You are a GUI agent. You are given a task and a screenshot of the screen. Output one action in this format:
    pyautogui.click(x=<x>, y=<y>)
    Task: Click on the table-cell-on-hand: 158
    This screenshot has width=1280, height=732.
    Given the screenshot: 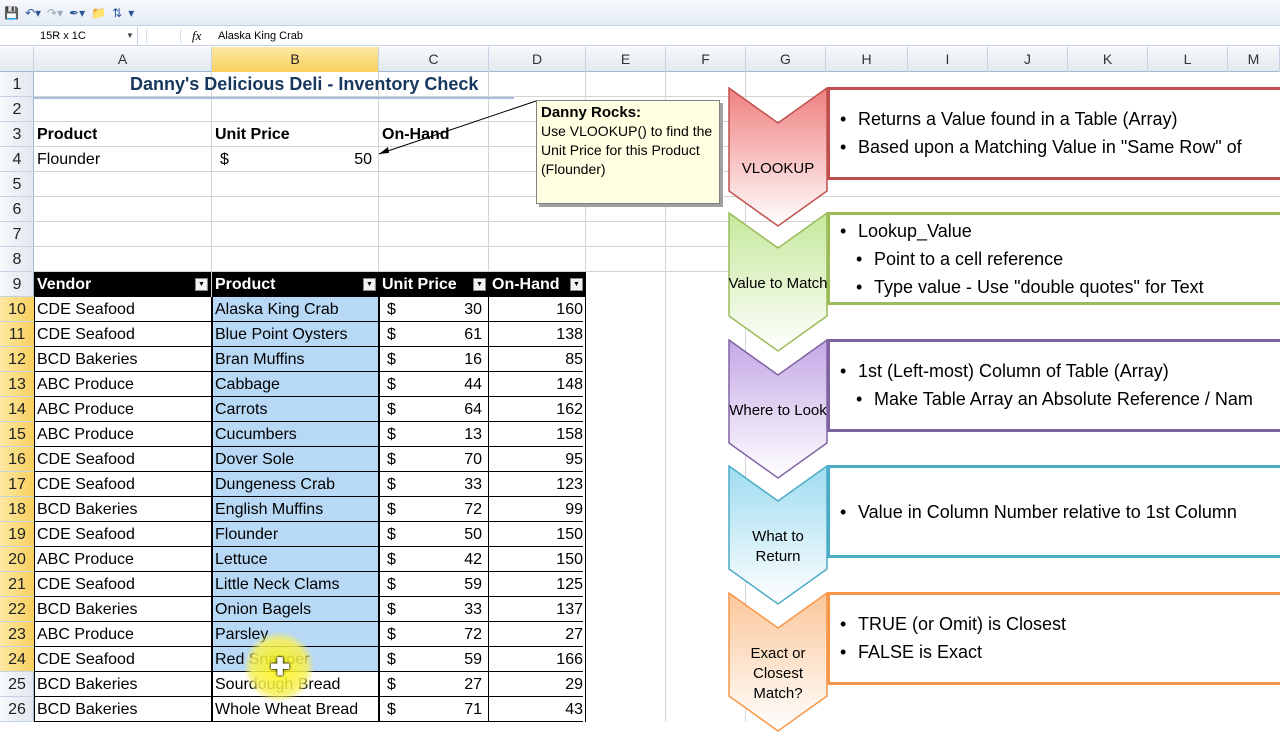 What is the action you would take?
    pyautogui.click(x=536, y=434)
    